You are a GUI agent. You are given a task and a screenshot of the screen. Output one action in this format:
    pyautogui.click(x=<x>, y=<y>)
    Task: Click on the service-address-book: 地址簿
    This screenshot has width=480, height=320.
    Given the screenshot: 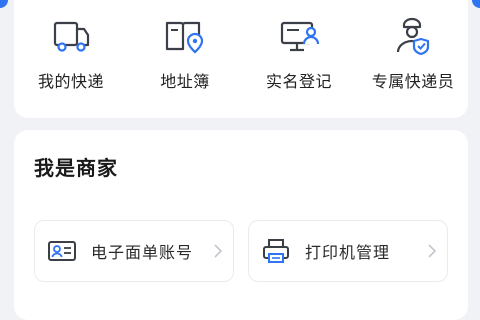 What is the action you would take?
    pyautogui.click(x=185, y=58)
    